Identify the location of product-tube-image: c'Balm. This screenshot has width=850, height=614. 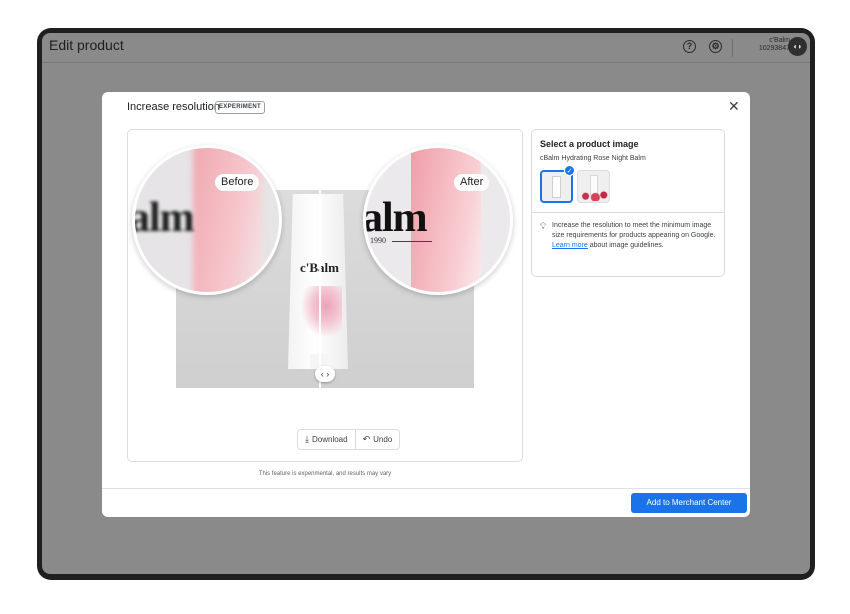
(318, 281).